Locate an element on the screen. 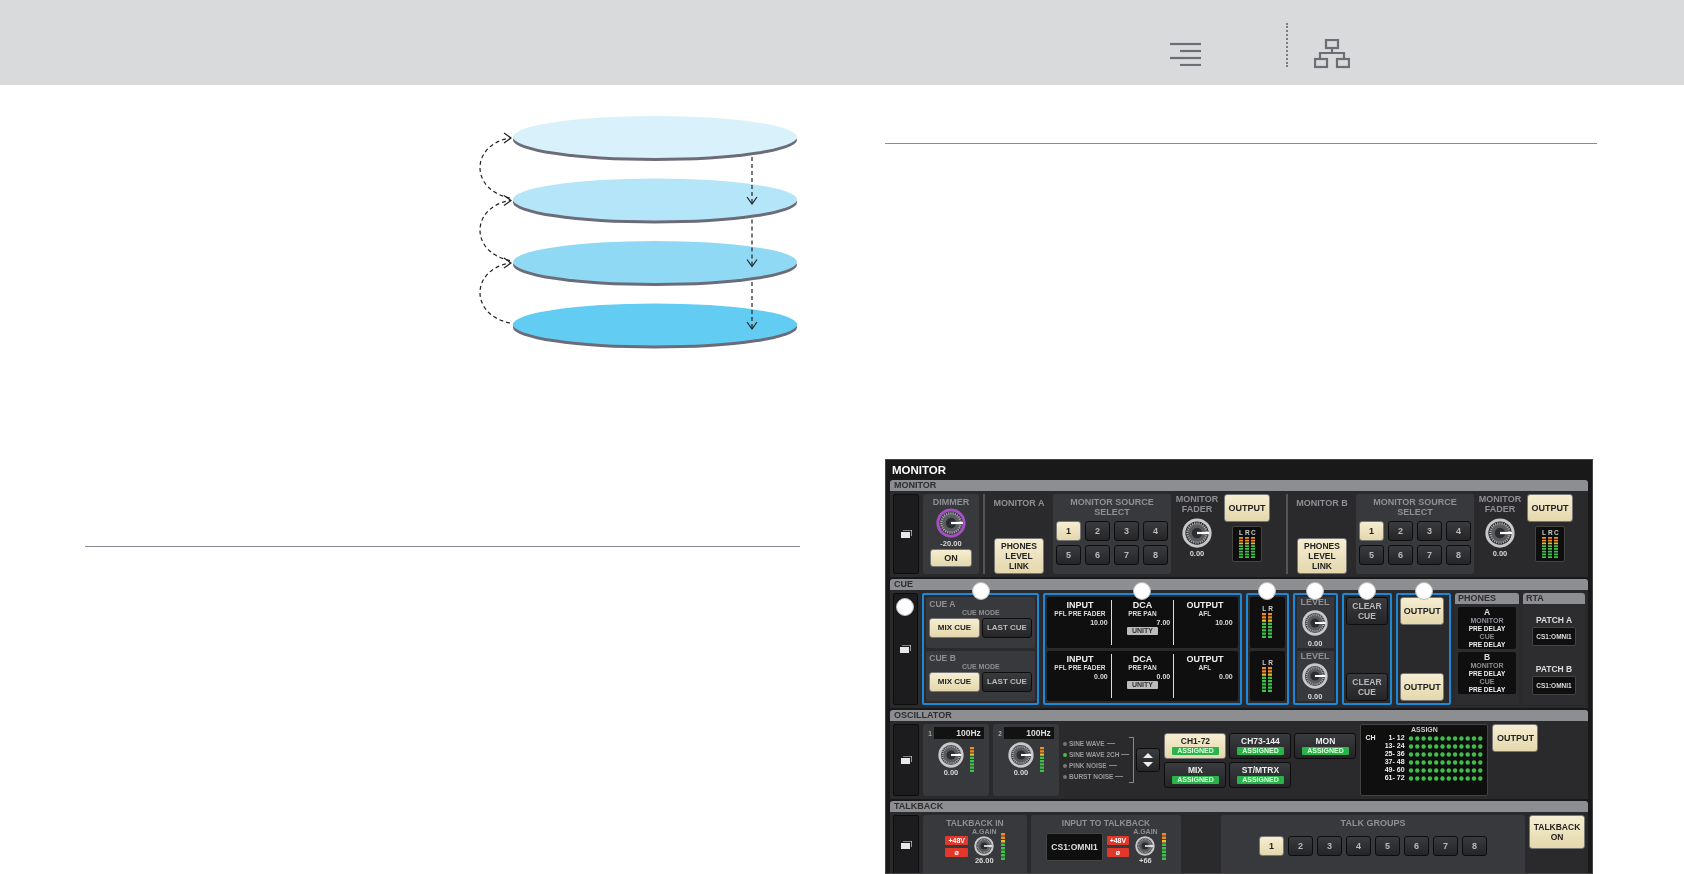 This screenshot has width=1684, height=874. up-down-icon is located at coordinates (1148, 760).